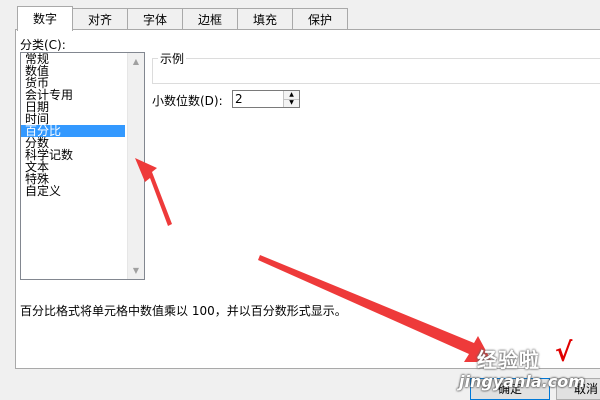  What do you see at coordinates (508, 360) in the screenshot?
I see `watermark-text: 经验啦` at bounding box center [508, 360].